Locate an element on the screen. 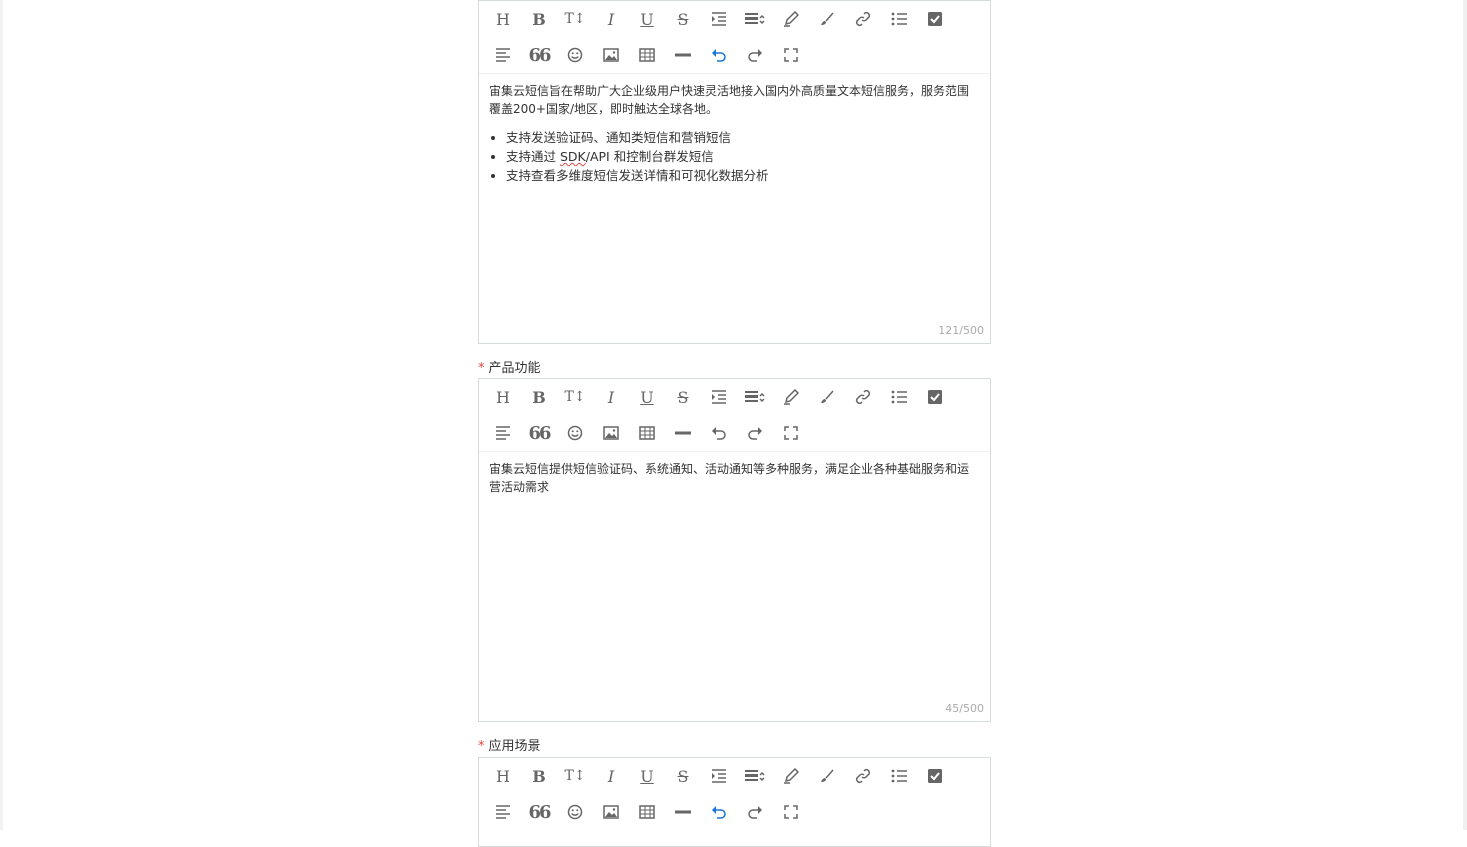 The width and height of the screenshot is (1467, 847). checkbox-icon is located at coordinates (935, 776).